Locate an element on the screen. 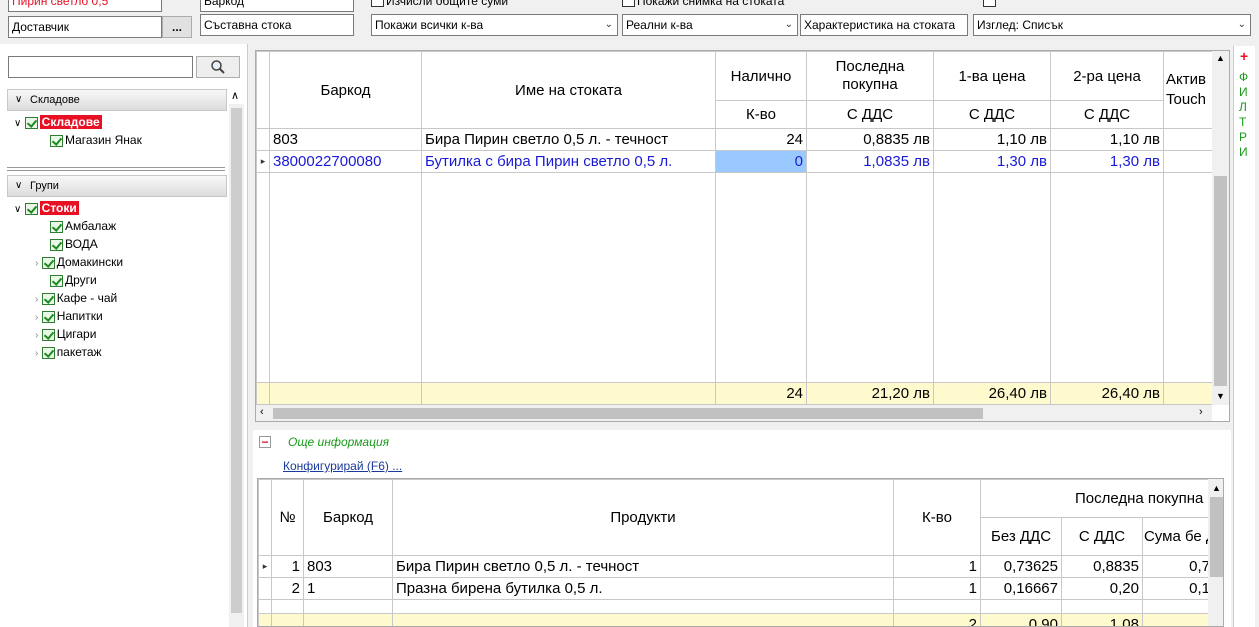 The height and width of the screenshot is (627, 1259). sub-grid-vscroll-thumb is located at coordinates (1216, 537).